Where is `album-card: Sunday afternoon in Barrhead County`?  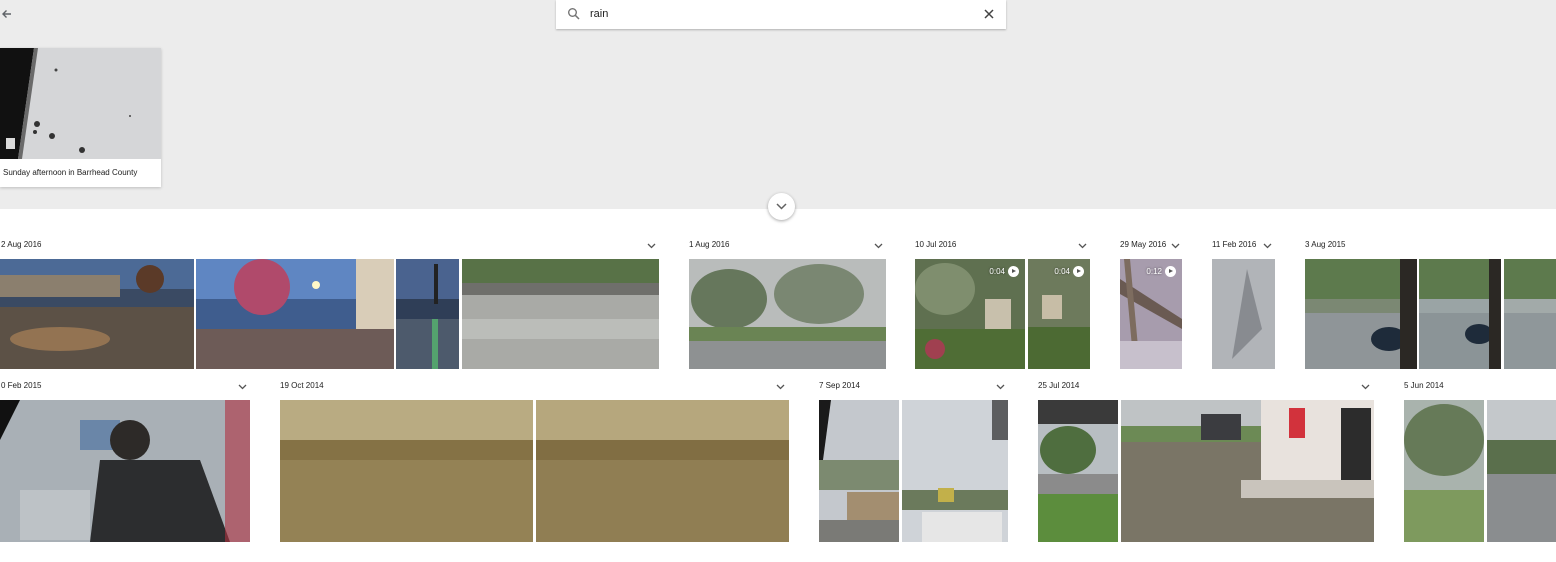 album-card: Sunday afternoon in Barrhead County is located at coordinates (80, 117).